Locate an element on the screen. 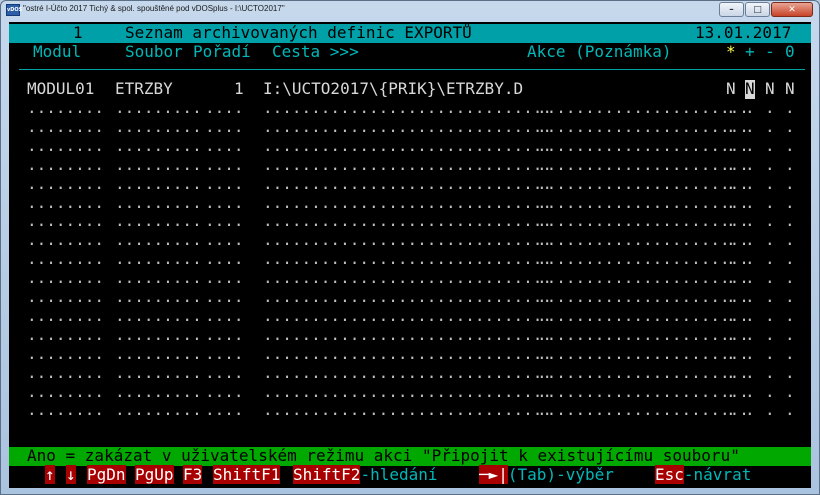 The width and height of the screenshot is (820, 495). fkey-5: ShiftF1 is located at coordinates (247, 475).